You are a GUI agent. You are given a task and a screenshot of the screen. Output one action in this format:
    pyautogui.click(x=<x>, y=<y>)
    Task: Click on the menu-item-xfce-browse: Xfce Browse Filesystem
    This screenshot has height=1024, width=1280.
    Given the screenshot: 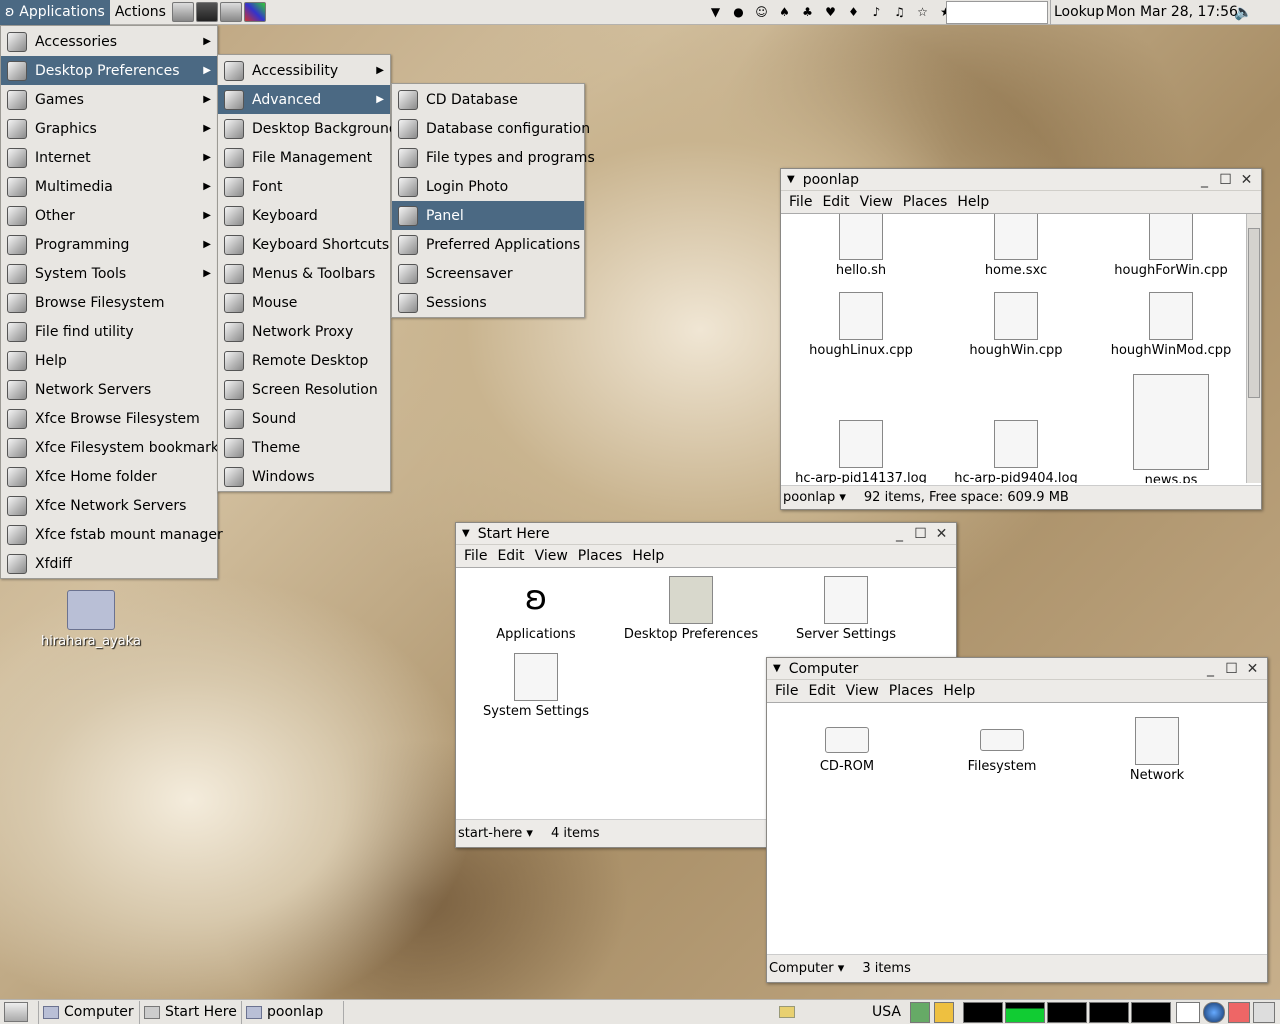 What is the action you would take?
    pyautogui.click(x=109, y=418)
    